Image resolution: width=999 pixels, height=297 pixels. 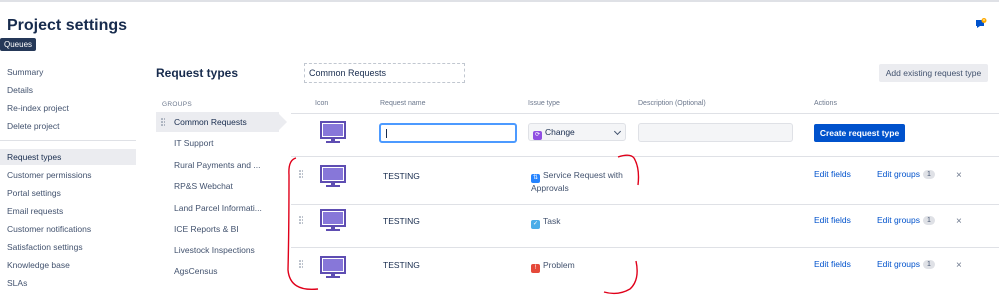 I want to click on group-item-rps-webchat: RP&S Webchat, so click(x=217, y=186).